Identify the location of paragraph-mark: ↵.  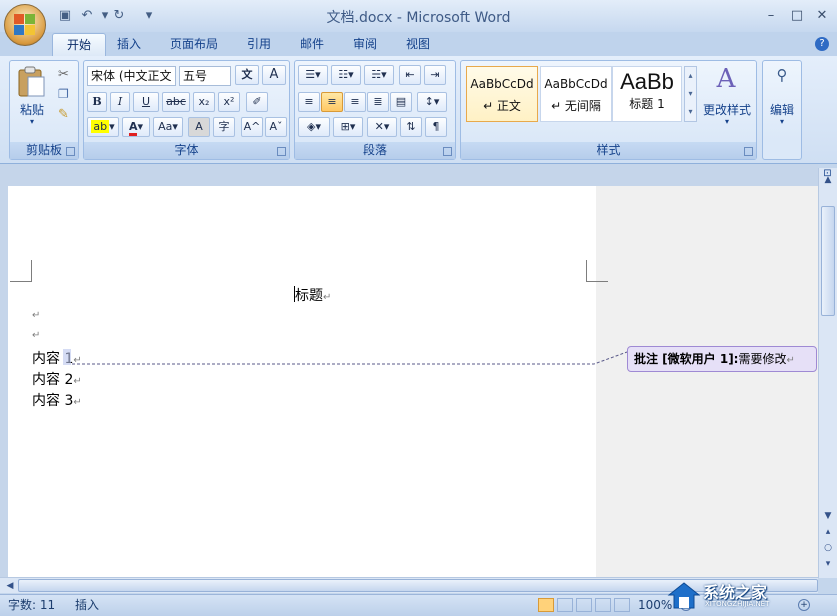
(790, 360).